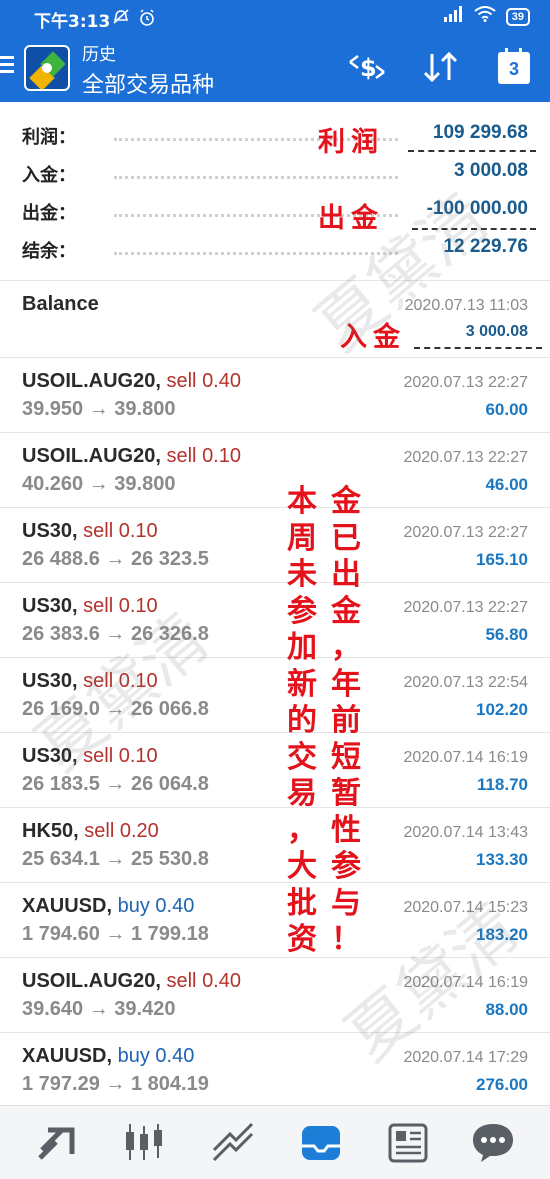  I want to click on annotation-char: 周, so click(302, 538).